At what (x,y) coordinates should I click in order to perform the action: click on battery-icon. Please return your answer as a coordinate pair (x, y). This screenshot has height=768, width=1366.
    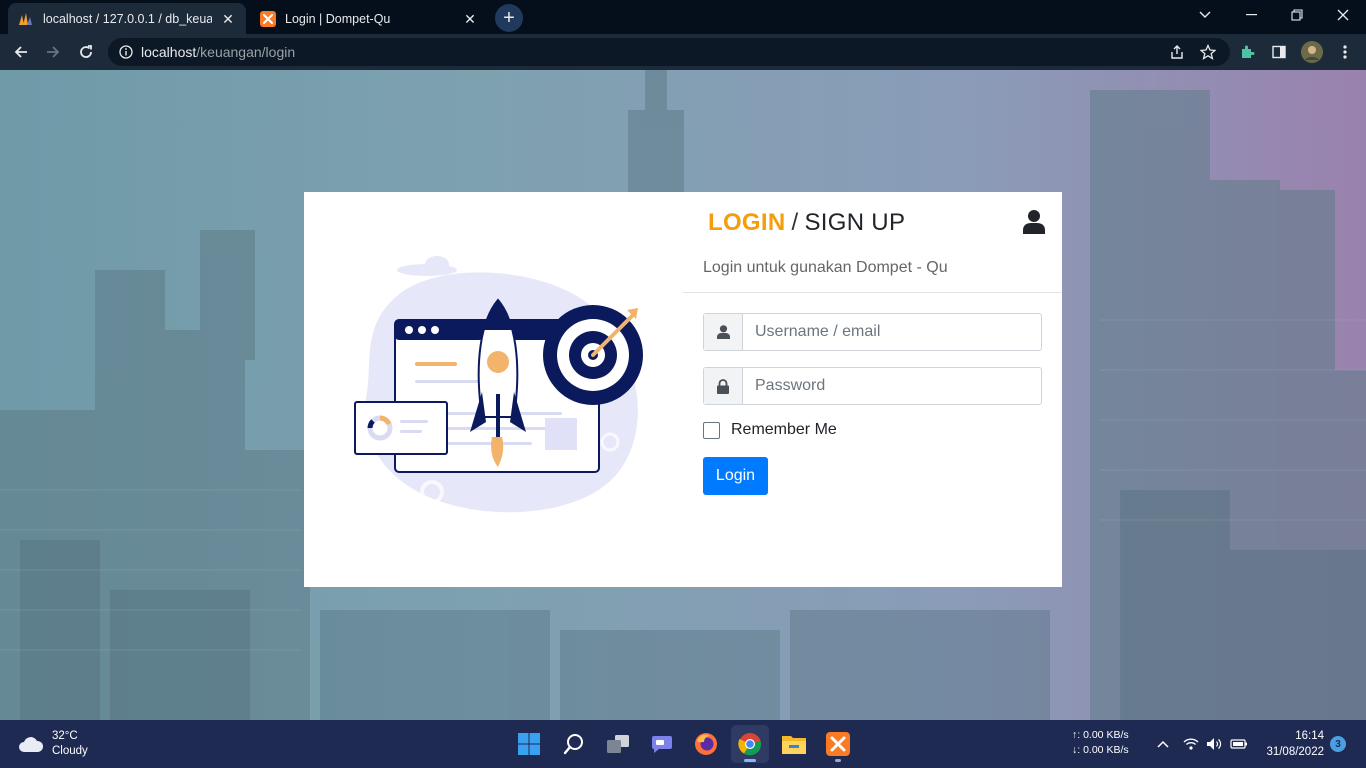
    Looking at the image, I should click on (1238, 744).